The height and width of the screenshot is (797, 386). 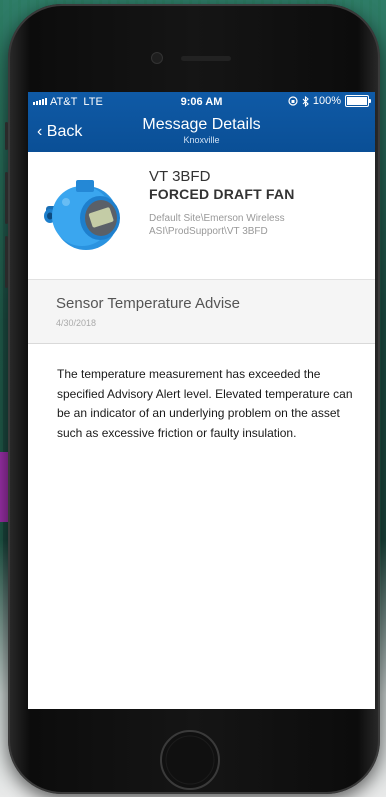 What do you see at coordinates (180, 176) in the screenshot?
I see `device-name: VT 3BFD` at bounding box center [180, 176].